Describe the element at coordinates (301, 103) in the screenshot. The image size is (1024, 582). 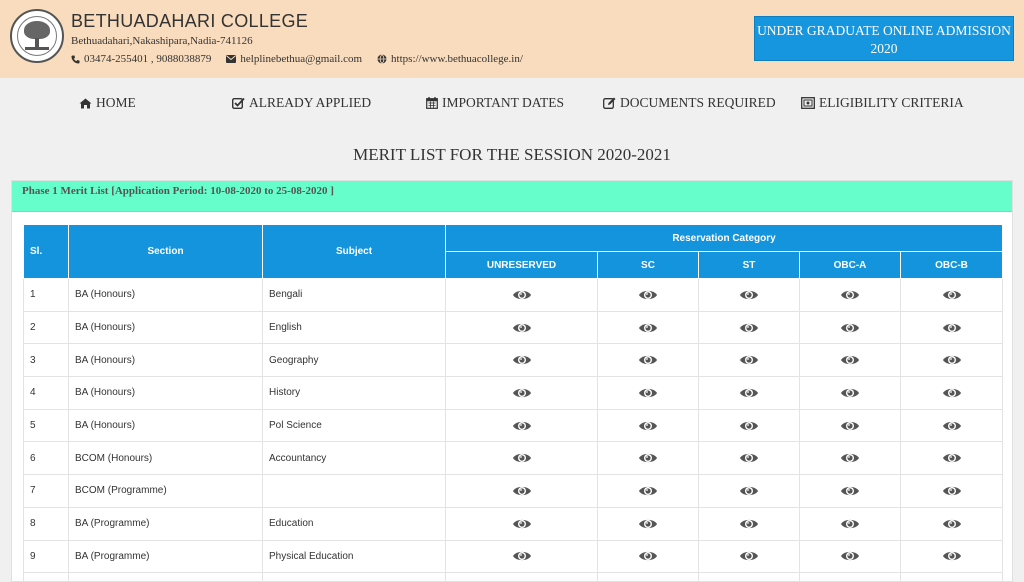
I see `nav-item-already-applied: ALREADY APPLIED` at that location.